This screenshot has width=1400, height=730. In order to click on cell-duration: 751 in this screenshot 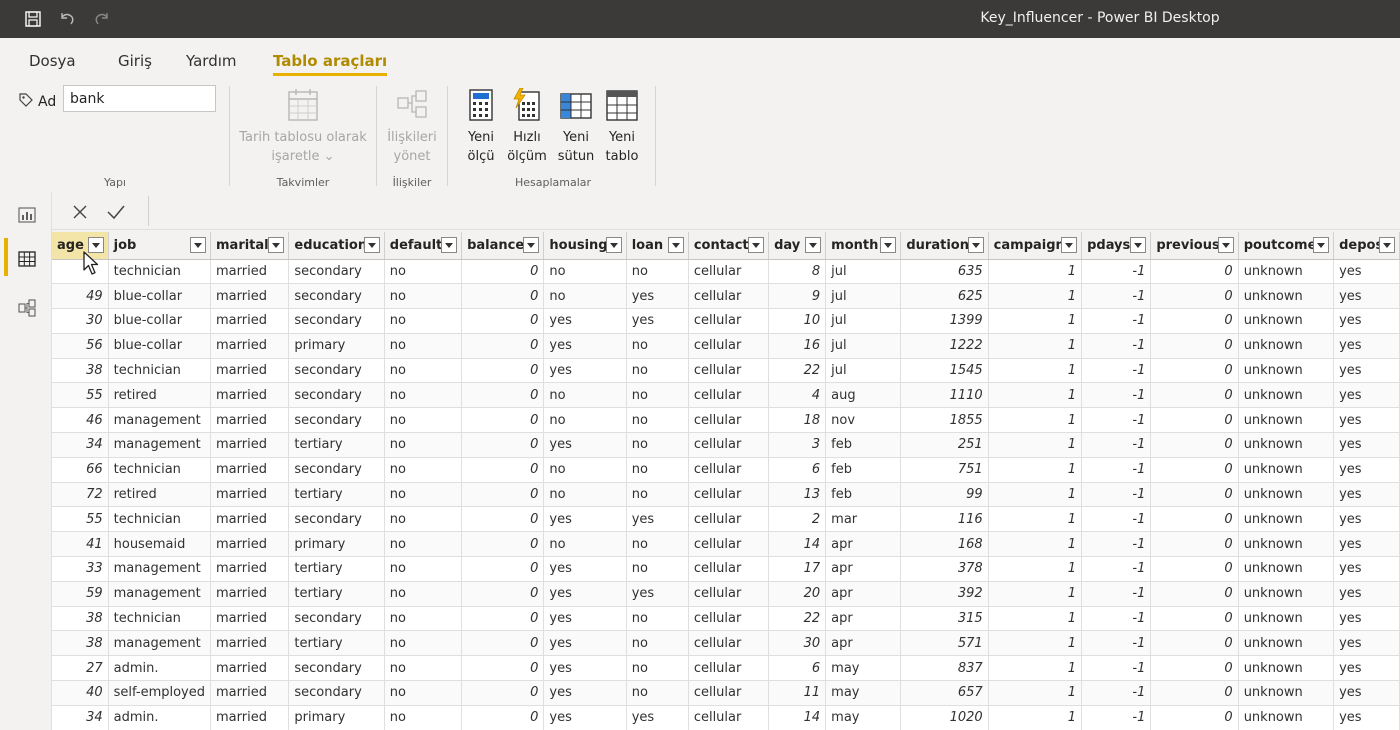, I will do `click(944, 470)`.